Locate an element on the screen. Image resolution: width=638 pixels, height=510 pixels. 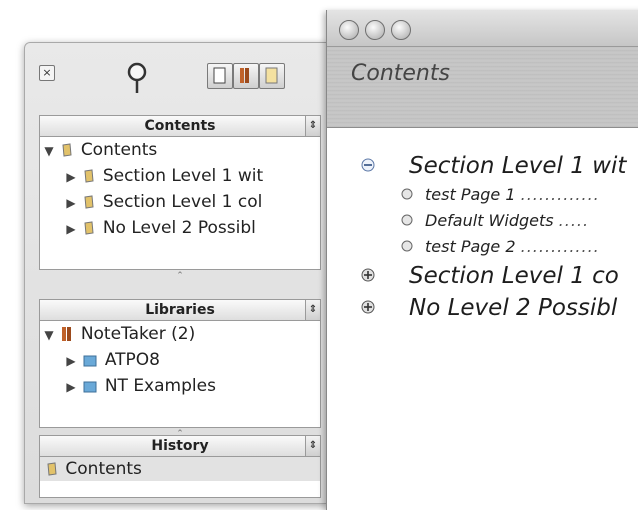
outline-page-label: Default Widgets is located at coordinates (489, 220).